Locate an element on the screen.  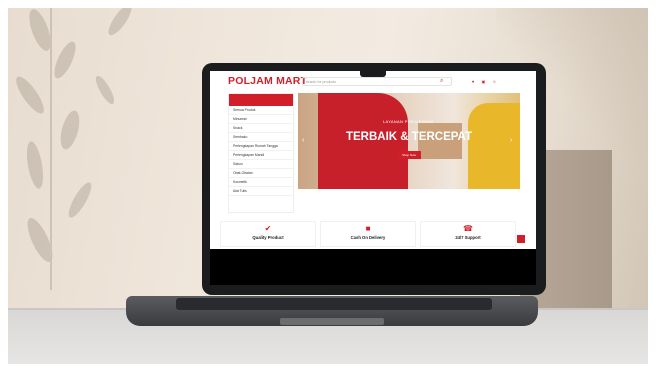
leaf-shadow is located at coordinates (74, 145).